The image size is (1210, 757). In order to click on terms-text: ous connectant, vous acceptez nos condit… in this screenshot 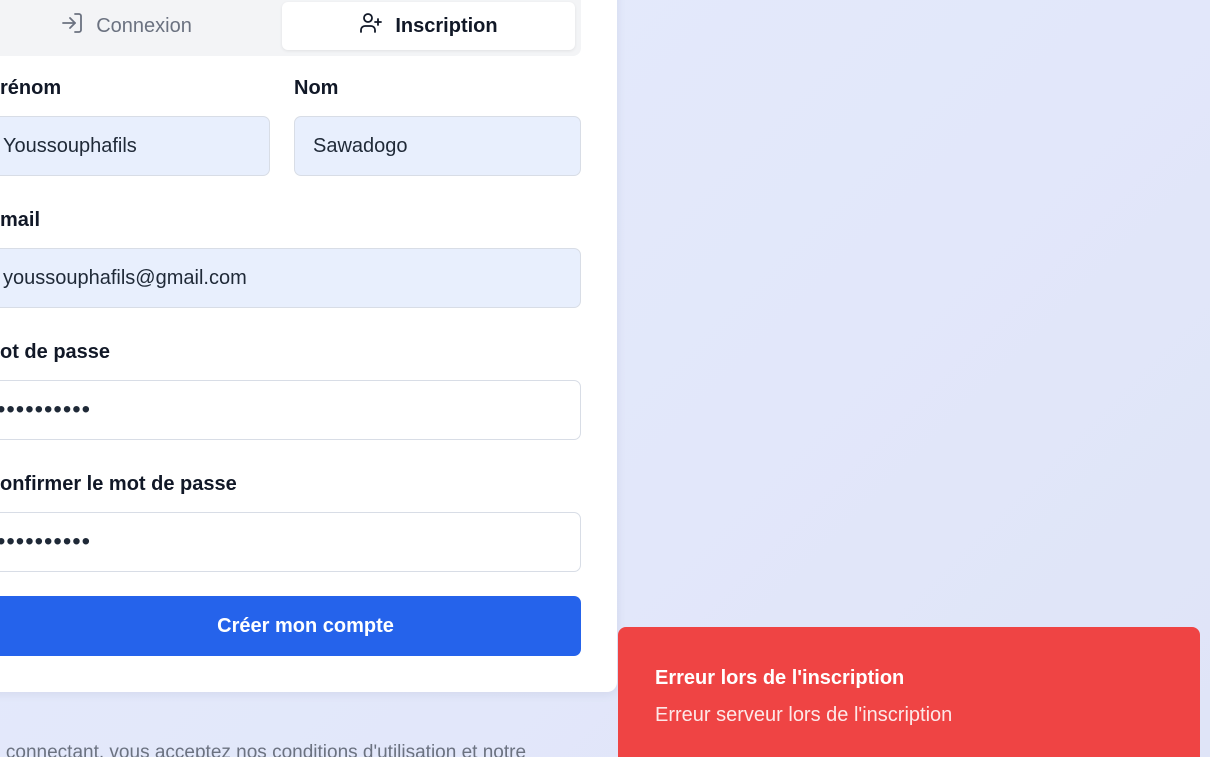, I will do `click(263, 749)`.